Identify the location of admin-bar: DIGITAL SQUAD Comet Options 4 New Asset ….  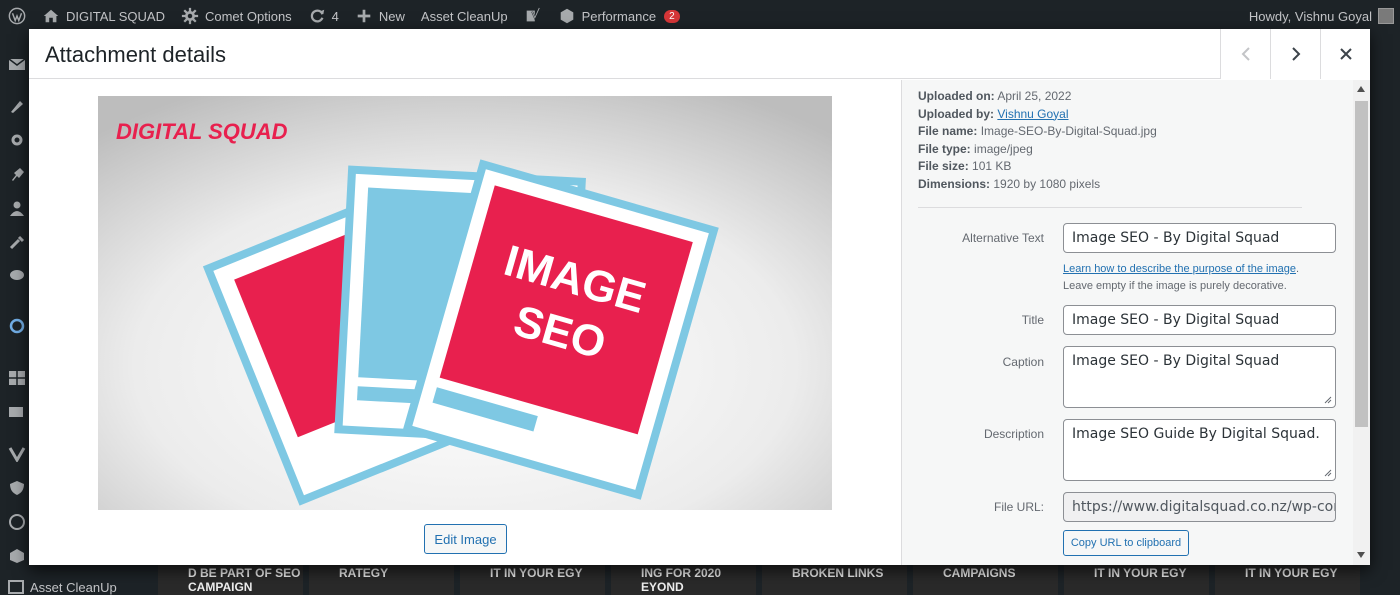
(700, 16).